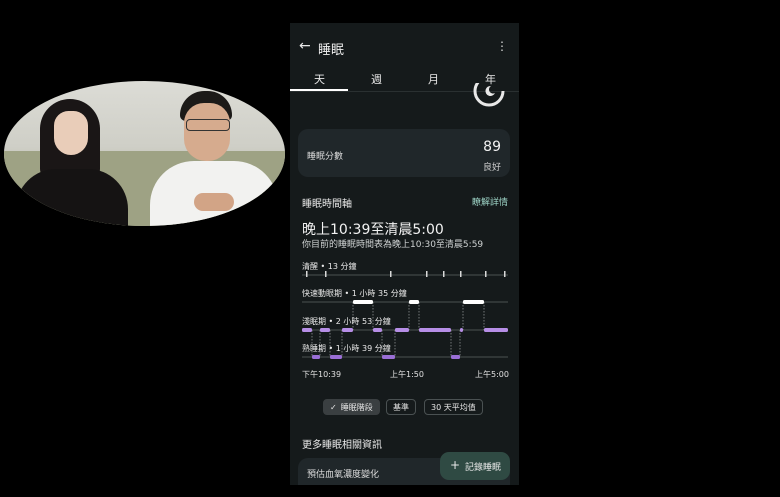  Describe the element at coordinates (490, 201) in the screenshot. I see `details-link: 瞭解詳情` at that location.